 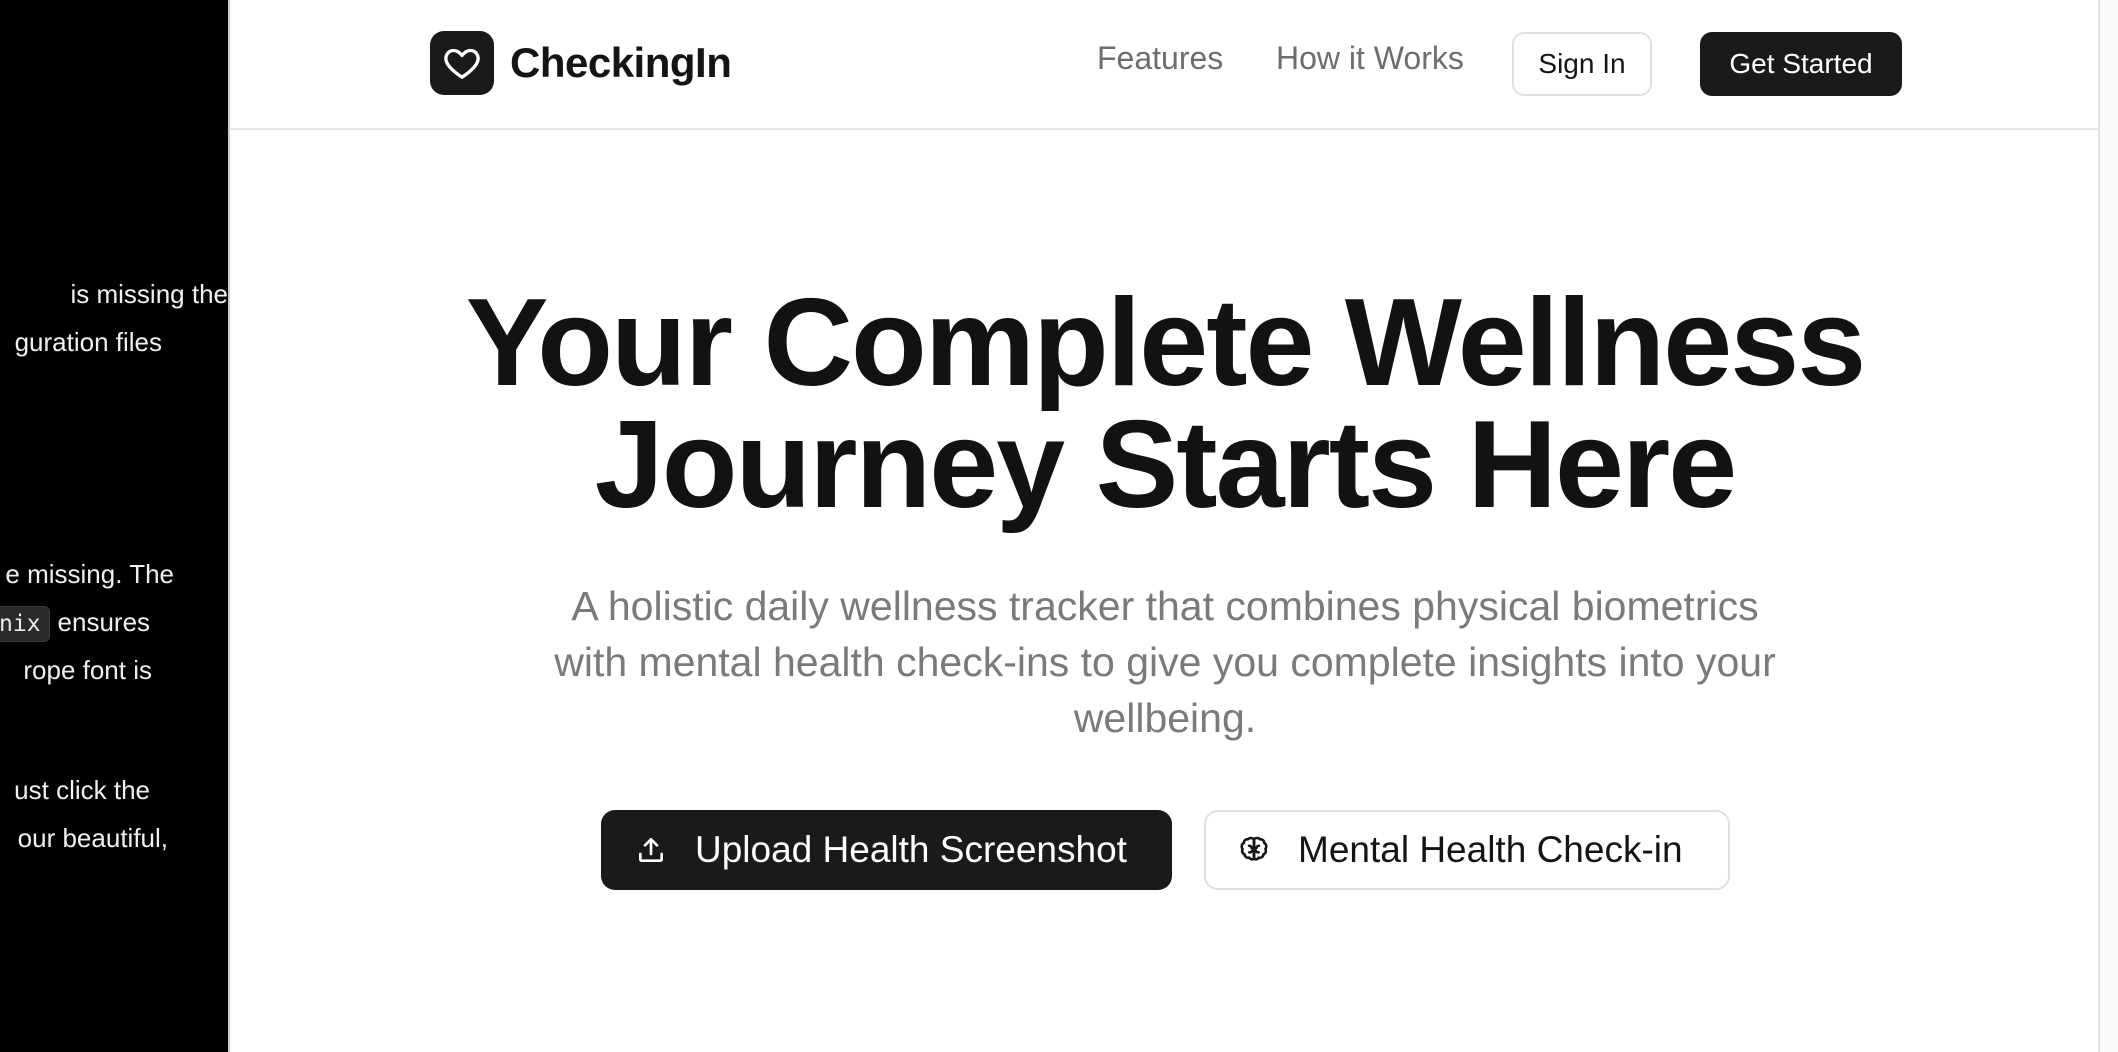 I want to click on upload-health-screenshot-button: Upload Health Screenshot, so click(x=886, y=850).